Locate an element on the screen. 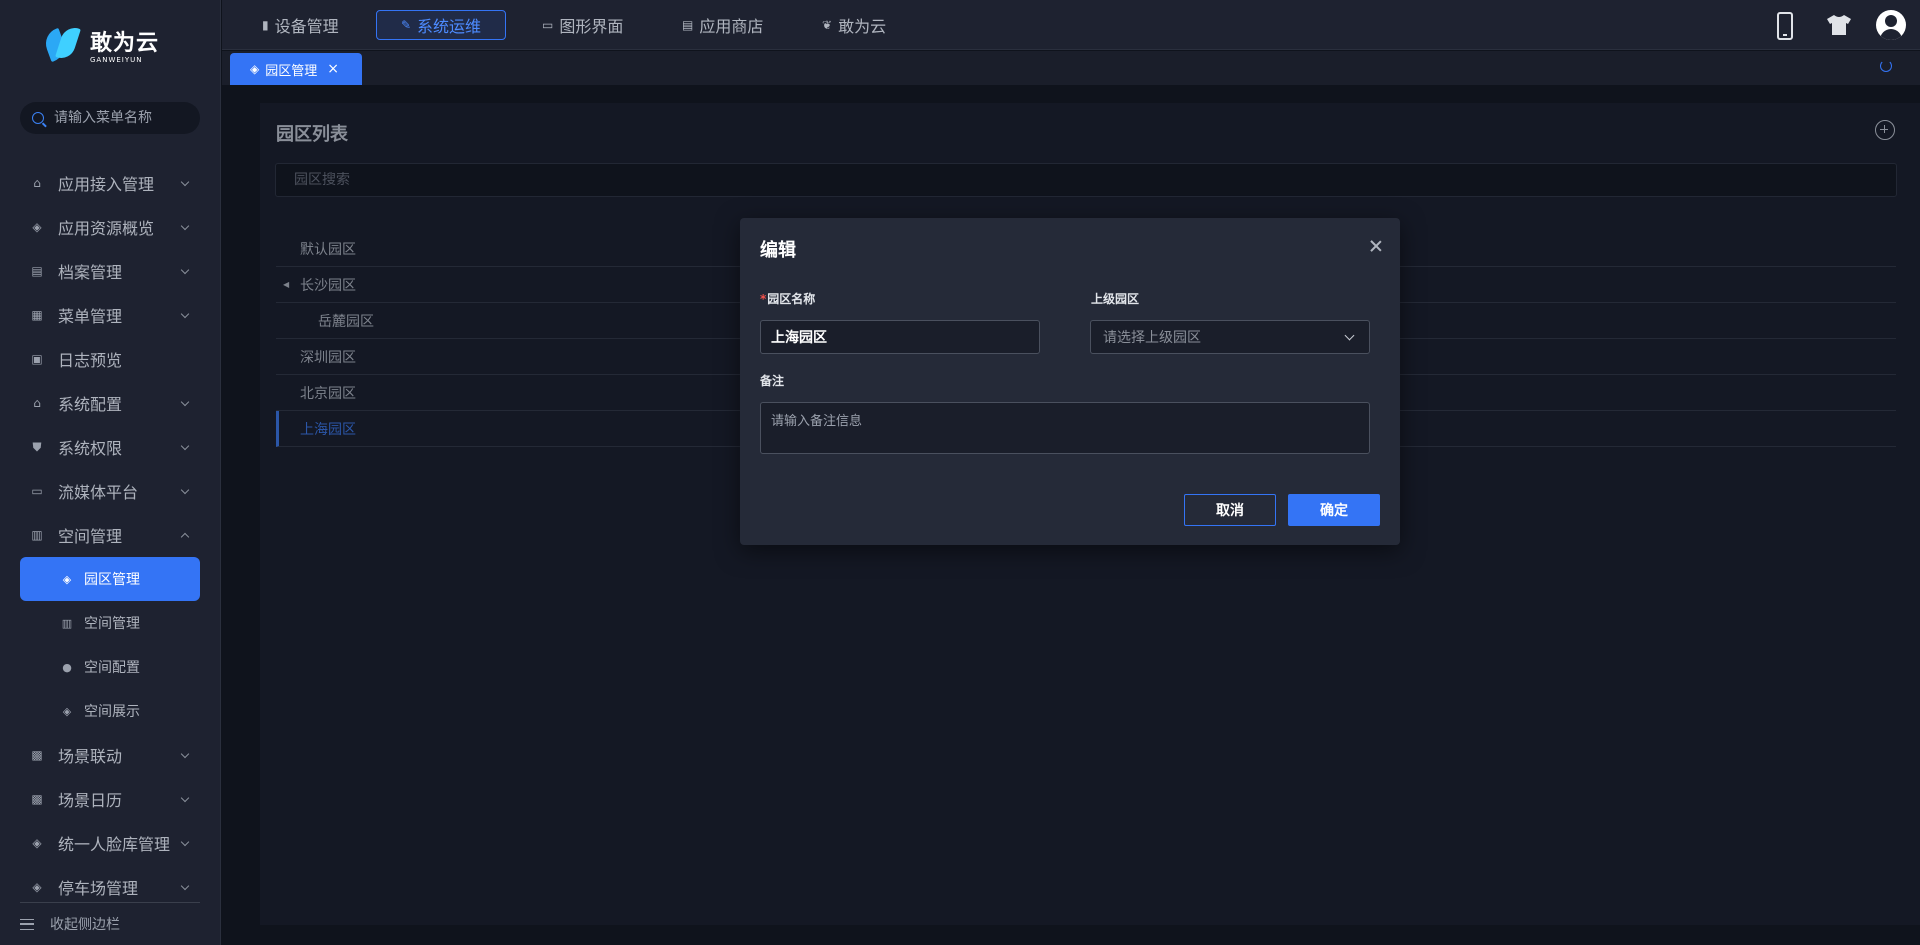 This screenshot has height=945, width=1920. sidebar-item-log-preview: ▣ 日志预览 is located at coordinates (110, 359).